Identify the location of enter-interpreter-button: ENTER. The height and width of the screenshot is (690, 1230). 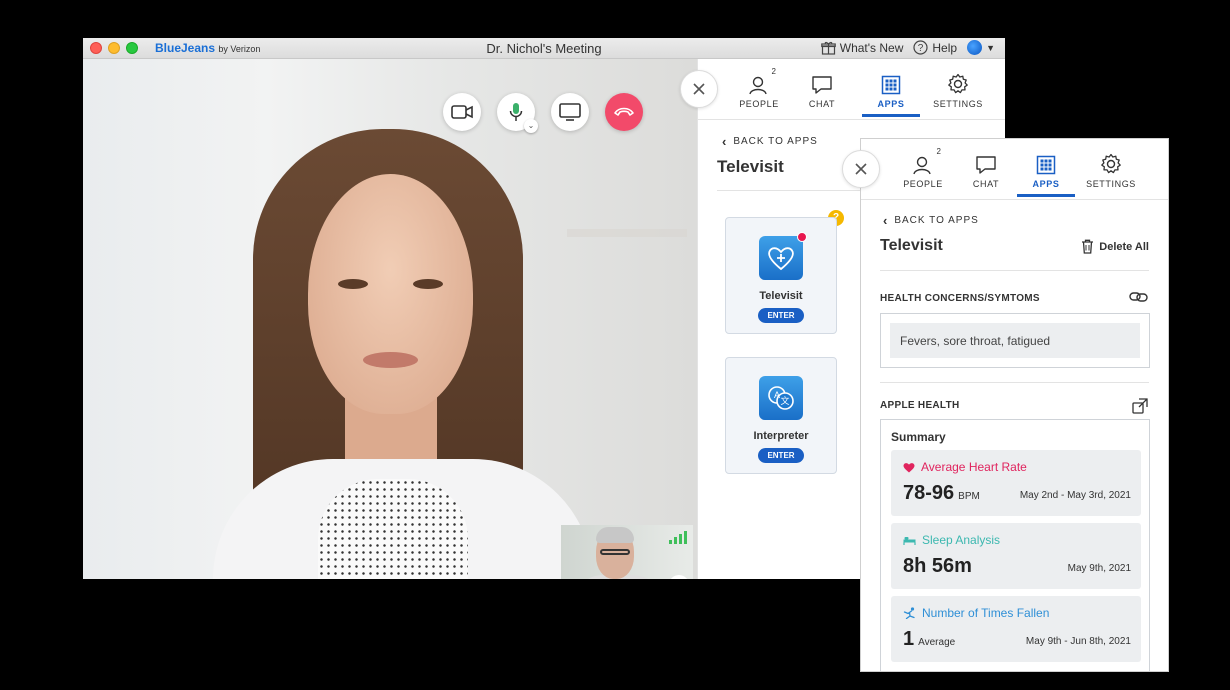
(781, 455).